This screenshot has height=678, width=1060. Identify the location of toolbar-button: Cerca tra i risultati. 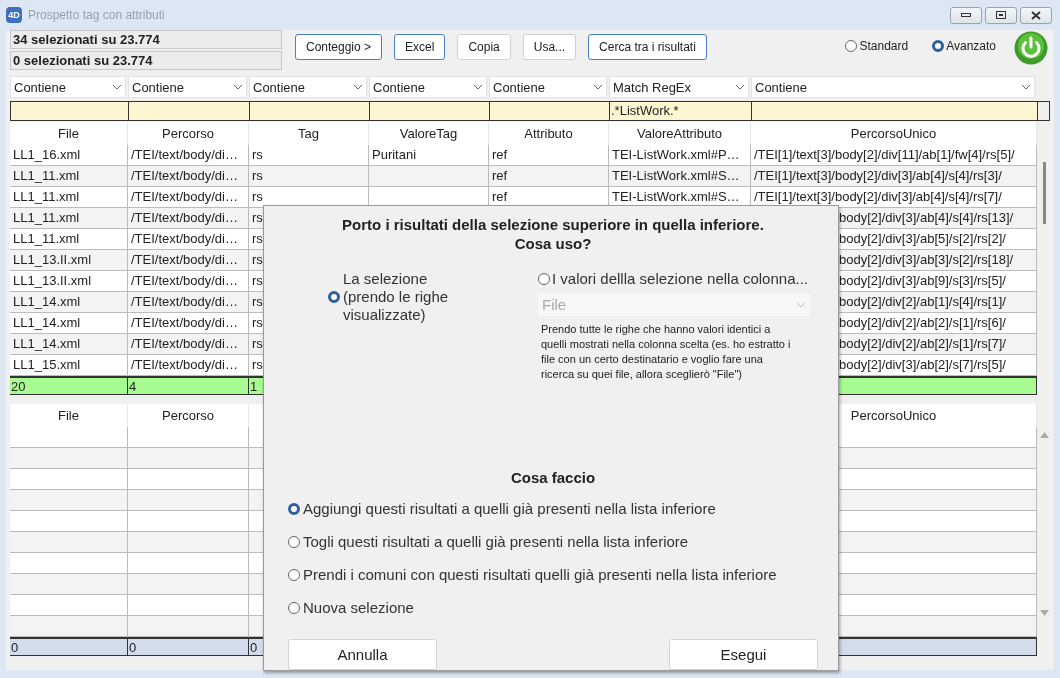
(647, 47).